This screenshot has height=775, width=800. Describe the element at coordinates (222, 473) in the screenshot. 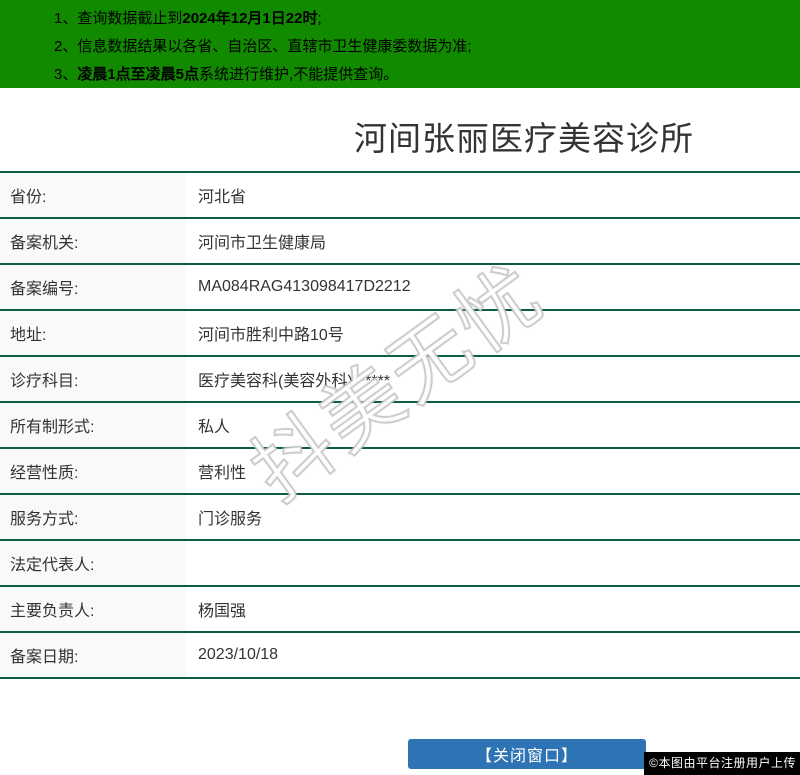

I see `row-value: 营利性` at that location.